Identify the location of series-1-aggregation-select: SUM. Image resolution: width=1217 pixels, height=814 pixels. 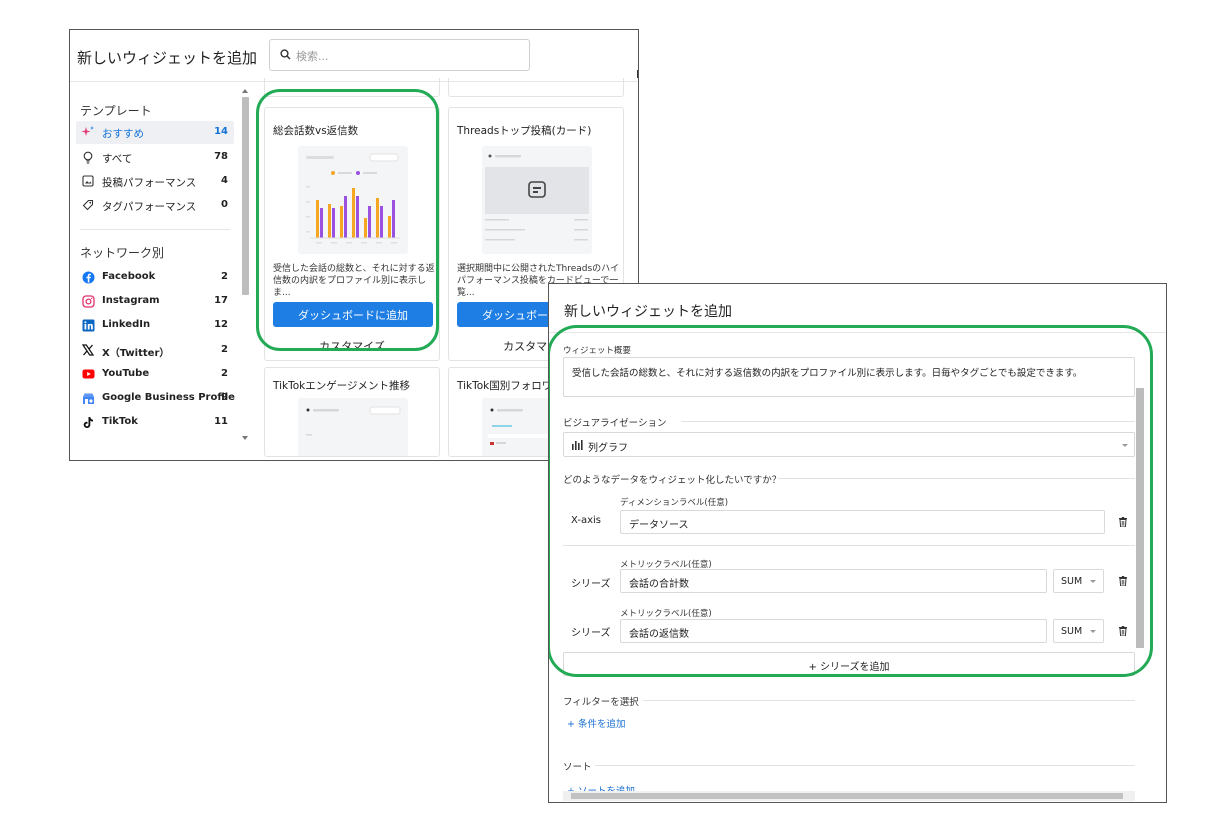
(1078, 581).